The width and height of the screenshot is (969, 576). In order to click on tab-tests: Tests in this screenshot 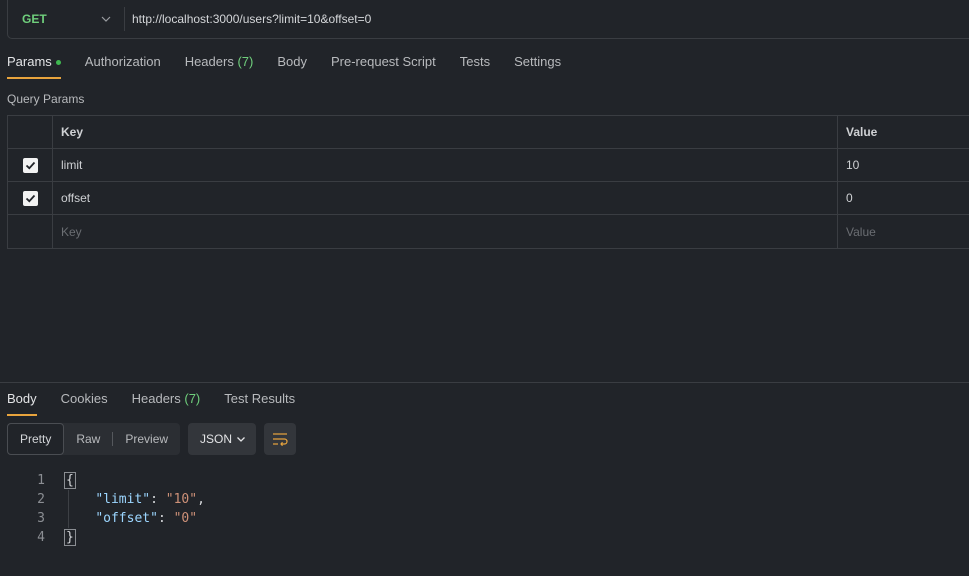, I will do `click(475, 65)`.